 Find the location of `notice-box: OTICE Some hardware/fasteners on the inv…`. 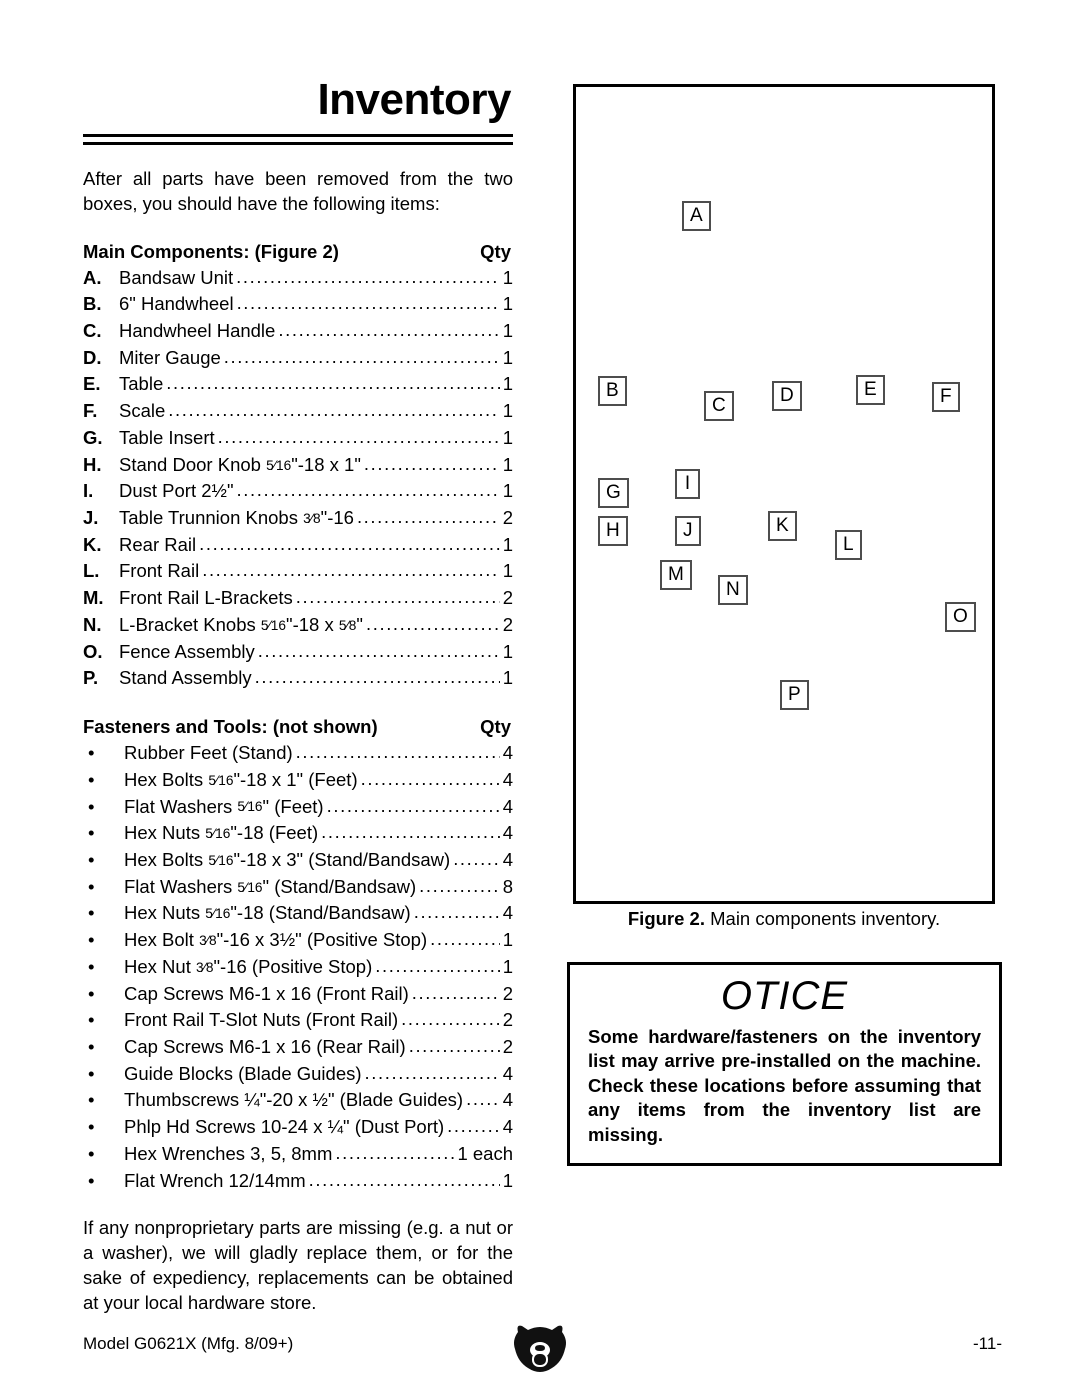

notice-box: OTICE Some hardware/fasteners on the inv… is located at coordinates (784, 1064).